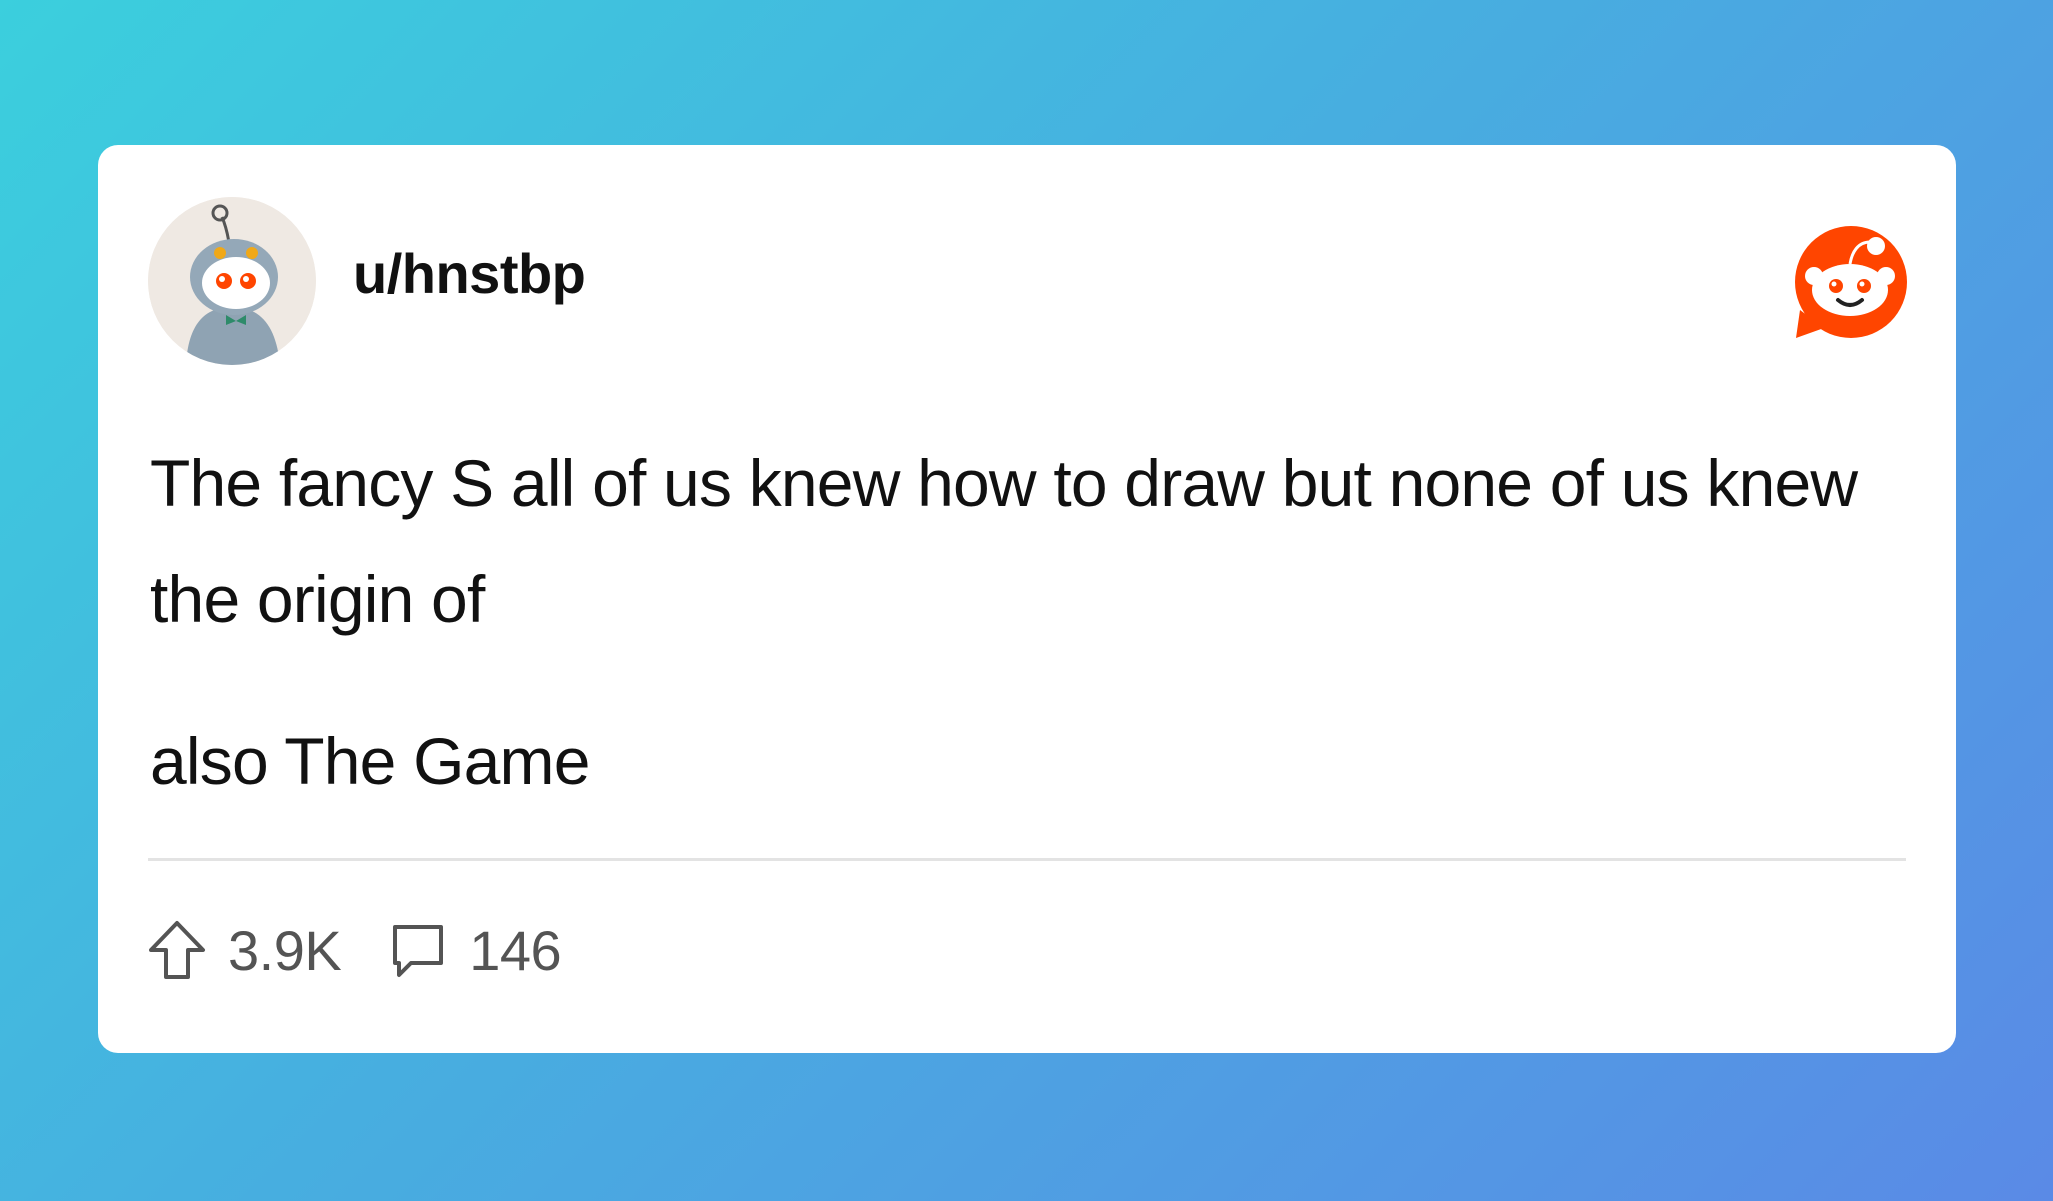 This screenshot has height=1201, width=2053. What do you see at coordinates (418, 951) in the screenshot?
I see `comment-bubble-icon` at bounding box center [418, 951].